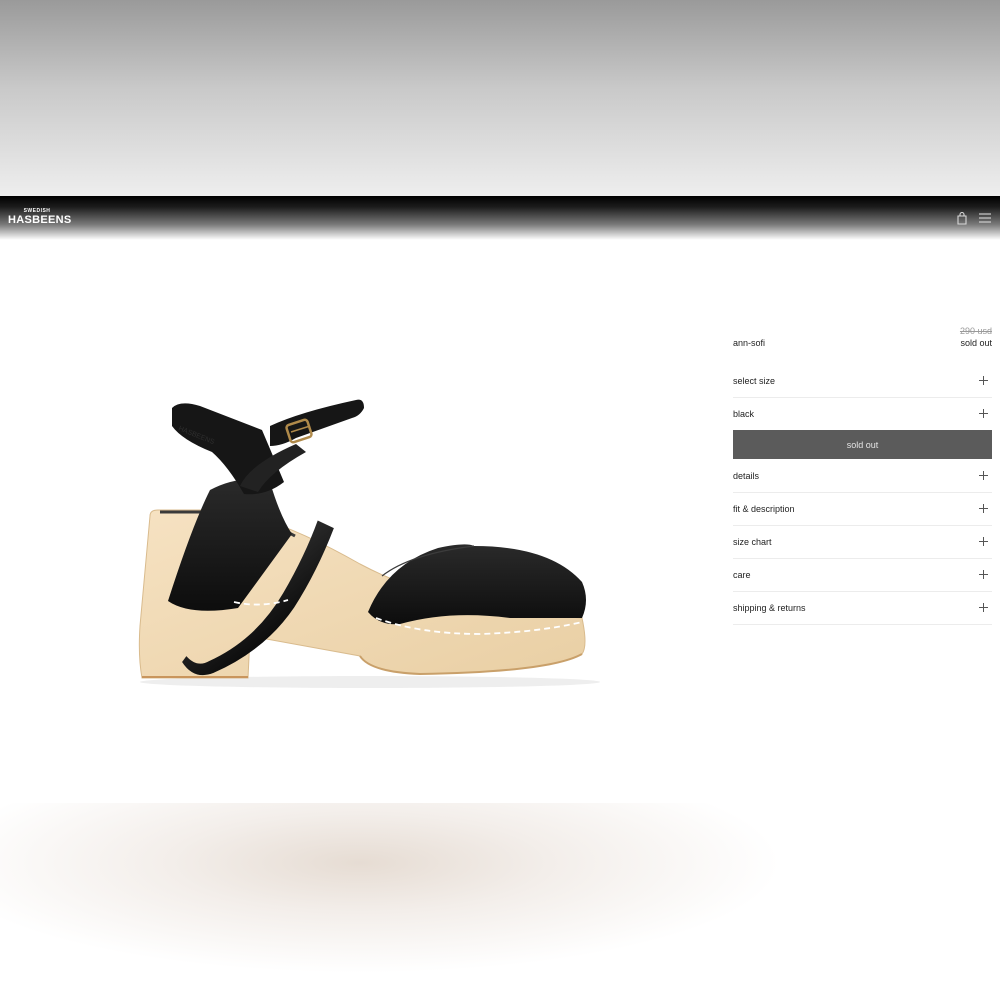 The height and width of the screenshot is (1000, 1000). What do you see at coordinates (985, 218) in the screenshot?
I see `menu-icon` at bounding box center [985, 218].